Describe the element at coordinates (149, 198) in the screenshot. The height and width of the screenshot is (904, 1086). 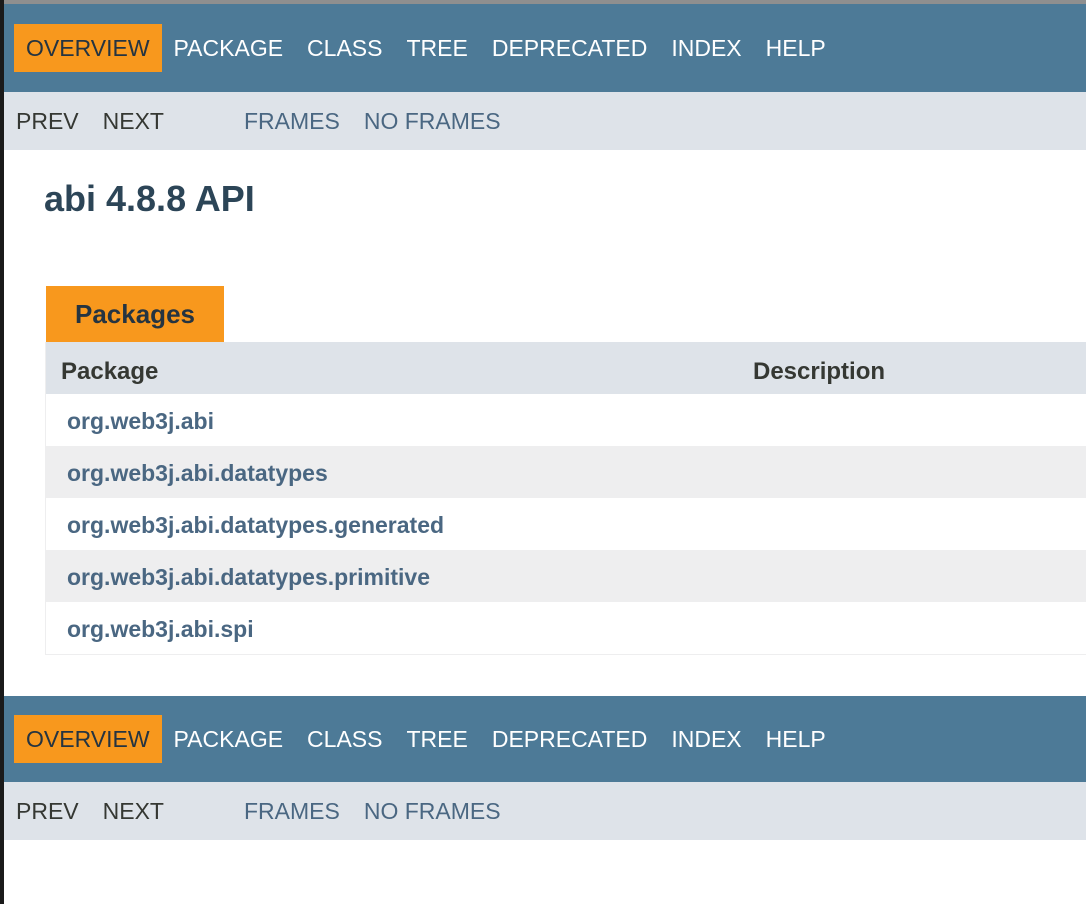
I see `page-title: abi 4.8.8 API` at that location.